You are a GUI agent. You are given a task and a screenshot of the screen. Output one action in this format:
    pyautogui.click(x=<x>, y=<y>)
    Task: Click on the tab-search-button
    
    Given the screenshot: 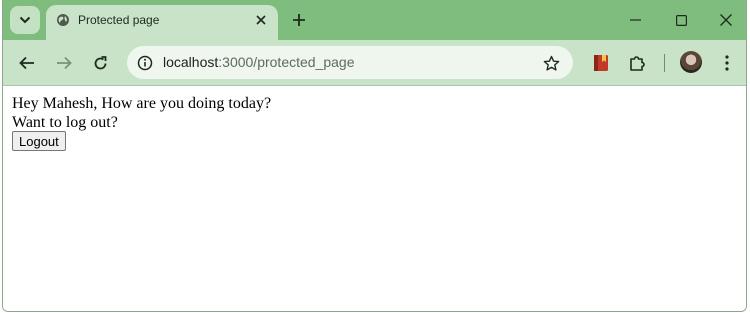 What is the action you would take?
    pyautogui.click(x=25, y=20)
    